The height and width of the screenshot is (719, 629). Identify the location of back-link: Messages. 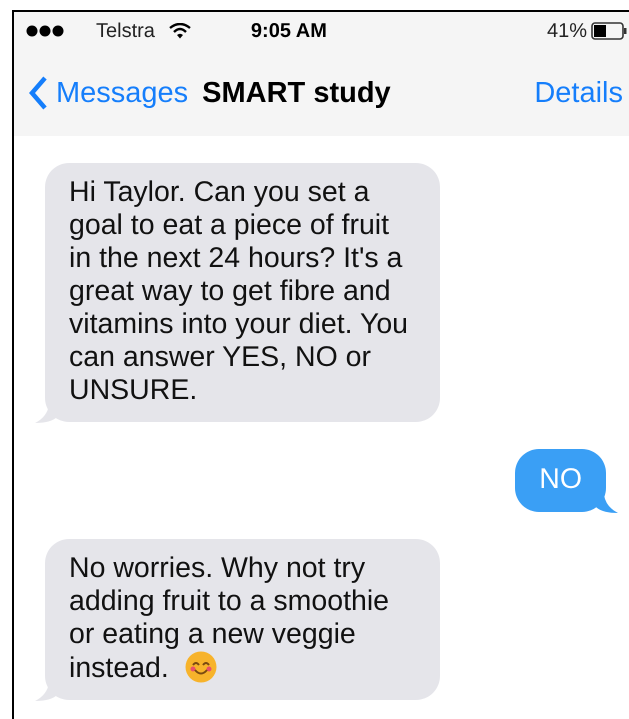
(108, 93).